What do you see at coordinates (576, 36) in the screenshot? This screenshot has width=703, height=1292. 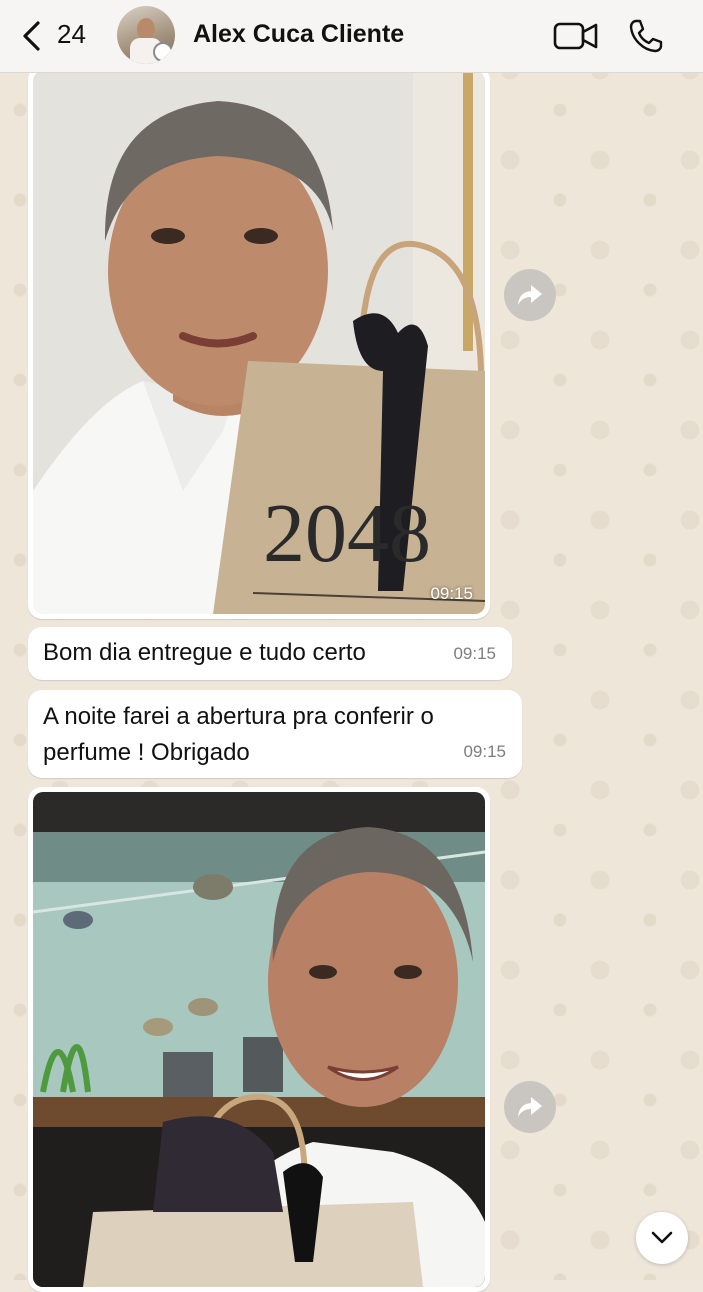 I see `video-camera-icon` at bounding box center [576, 36].